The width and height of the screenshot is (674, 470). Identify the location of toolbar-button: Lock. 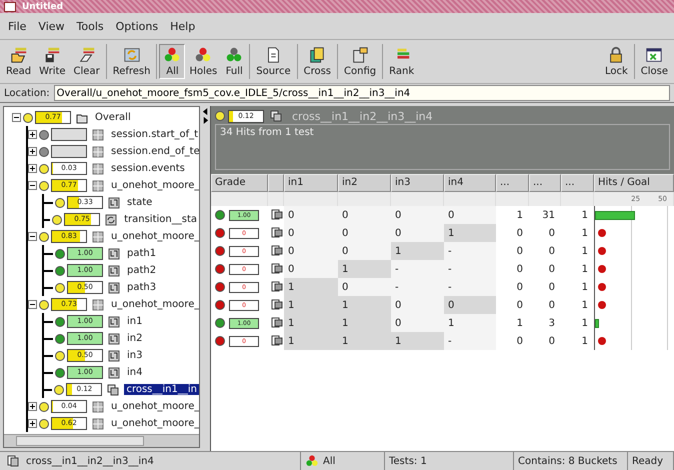
(616, 61).